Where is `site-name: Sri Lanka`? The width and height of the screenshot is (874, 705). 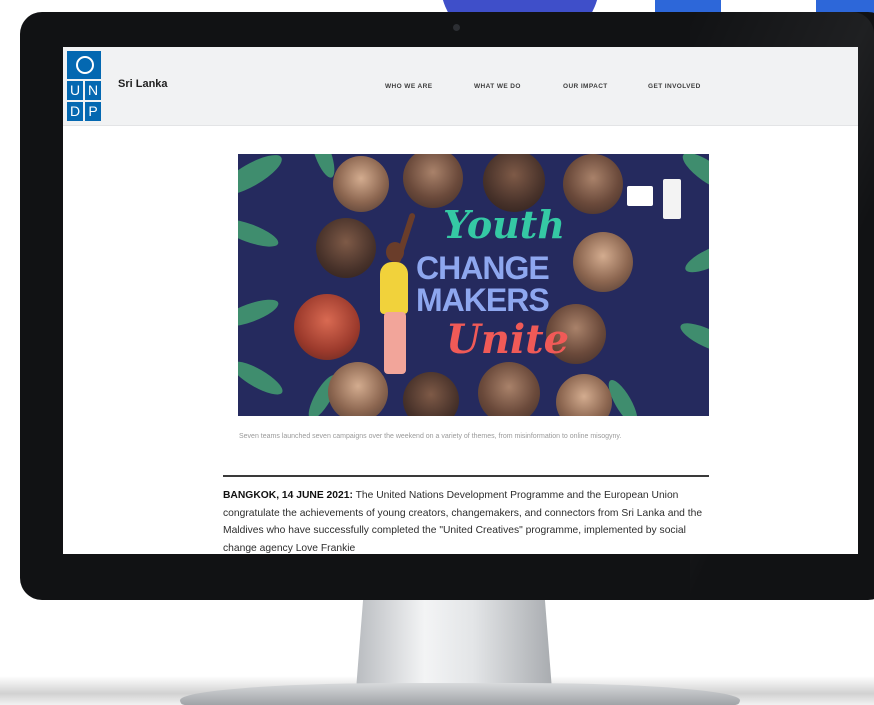 site-name: Sri Lanka is located at coordinates (143, 84).